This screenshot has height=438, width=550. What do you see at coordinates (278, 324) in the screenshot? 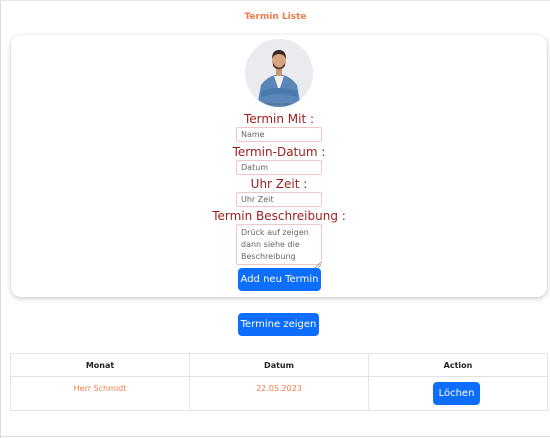
I see `show-appointments-button: Termine zeigen` at bounding box center [278, 324].